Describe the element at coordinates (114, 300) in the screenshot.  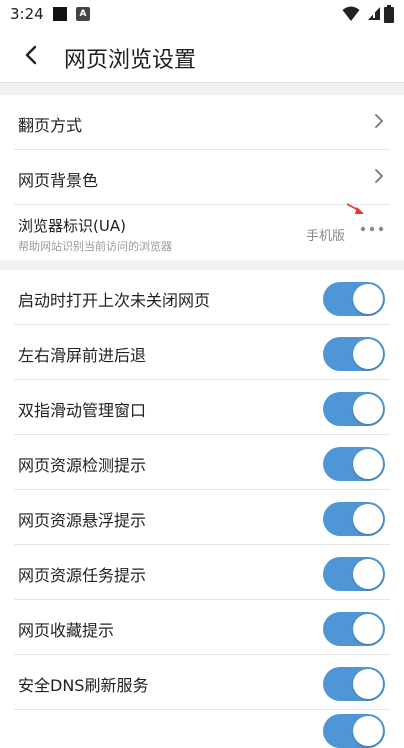
I see `setting-label: 启动时打开上次未关闭网页` at that location.